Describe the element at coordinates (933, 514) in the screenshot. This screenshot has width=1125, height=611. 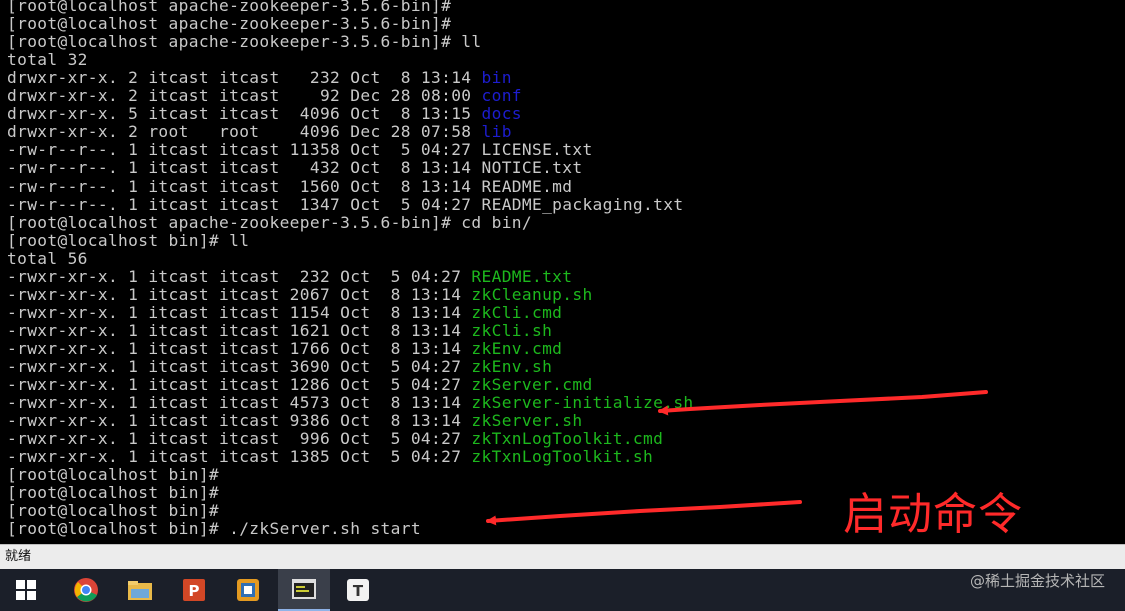
I see `annotation-label: 启动命令` at that location.